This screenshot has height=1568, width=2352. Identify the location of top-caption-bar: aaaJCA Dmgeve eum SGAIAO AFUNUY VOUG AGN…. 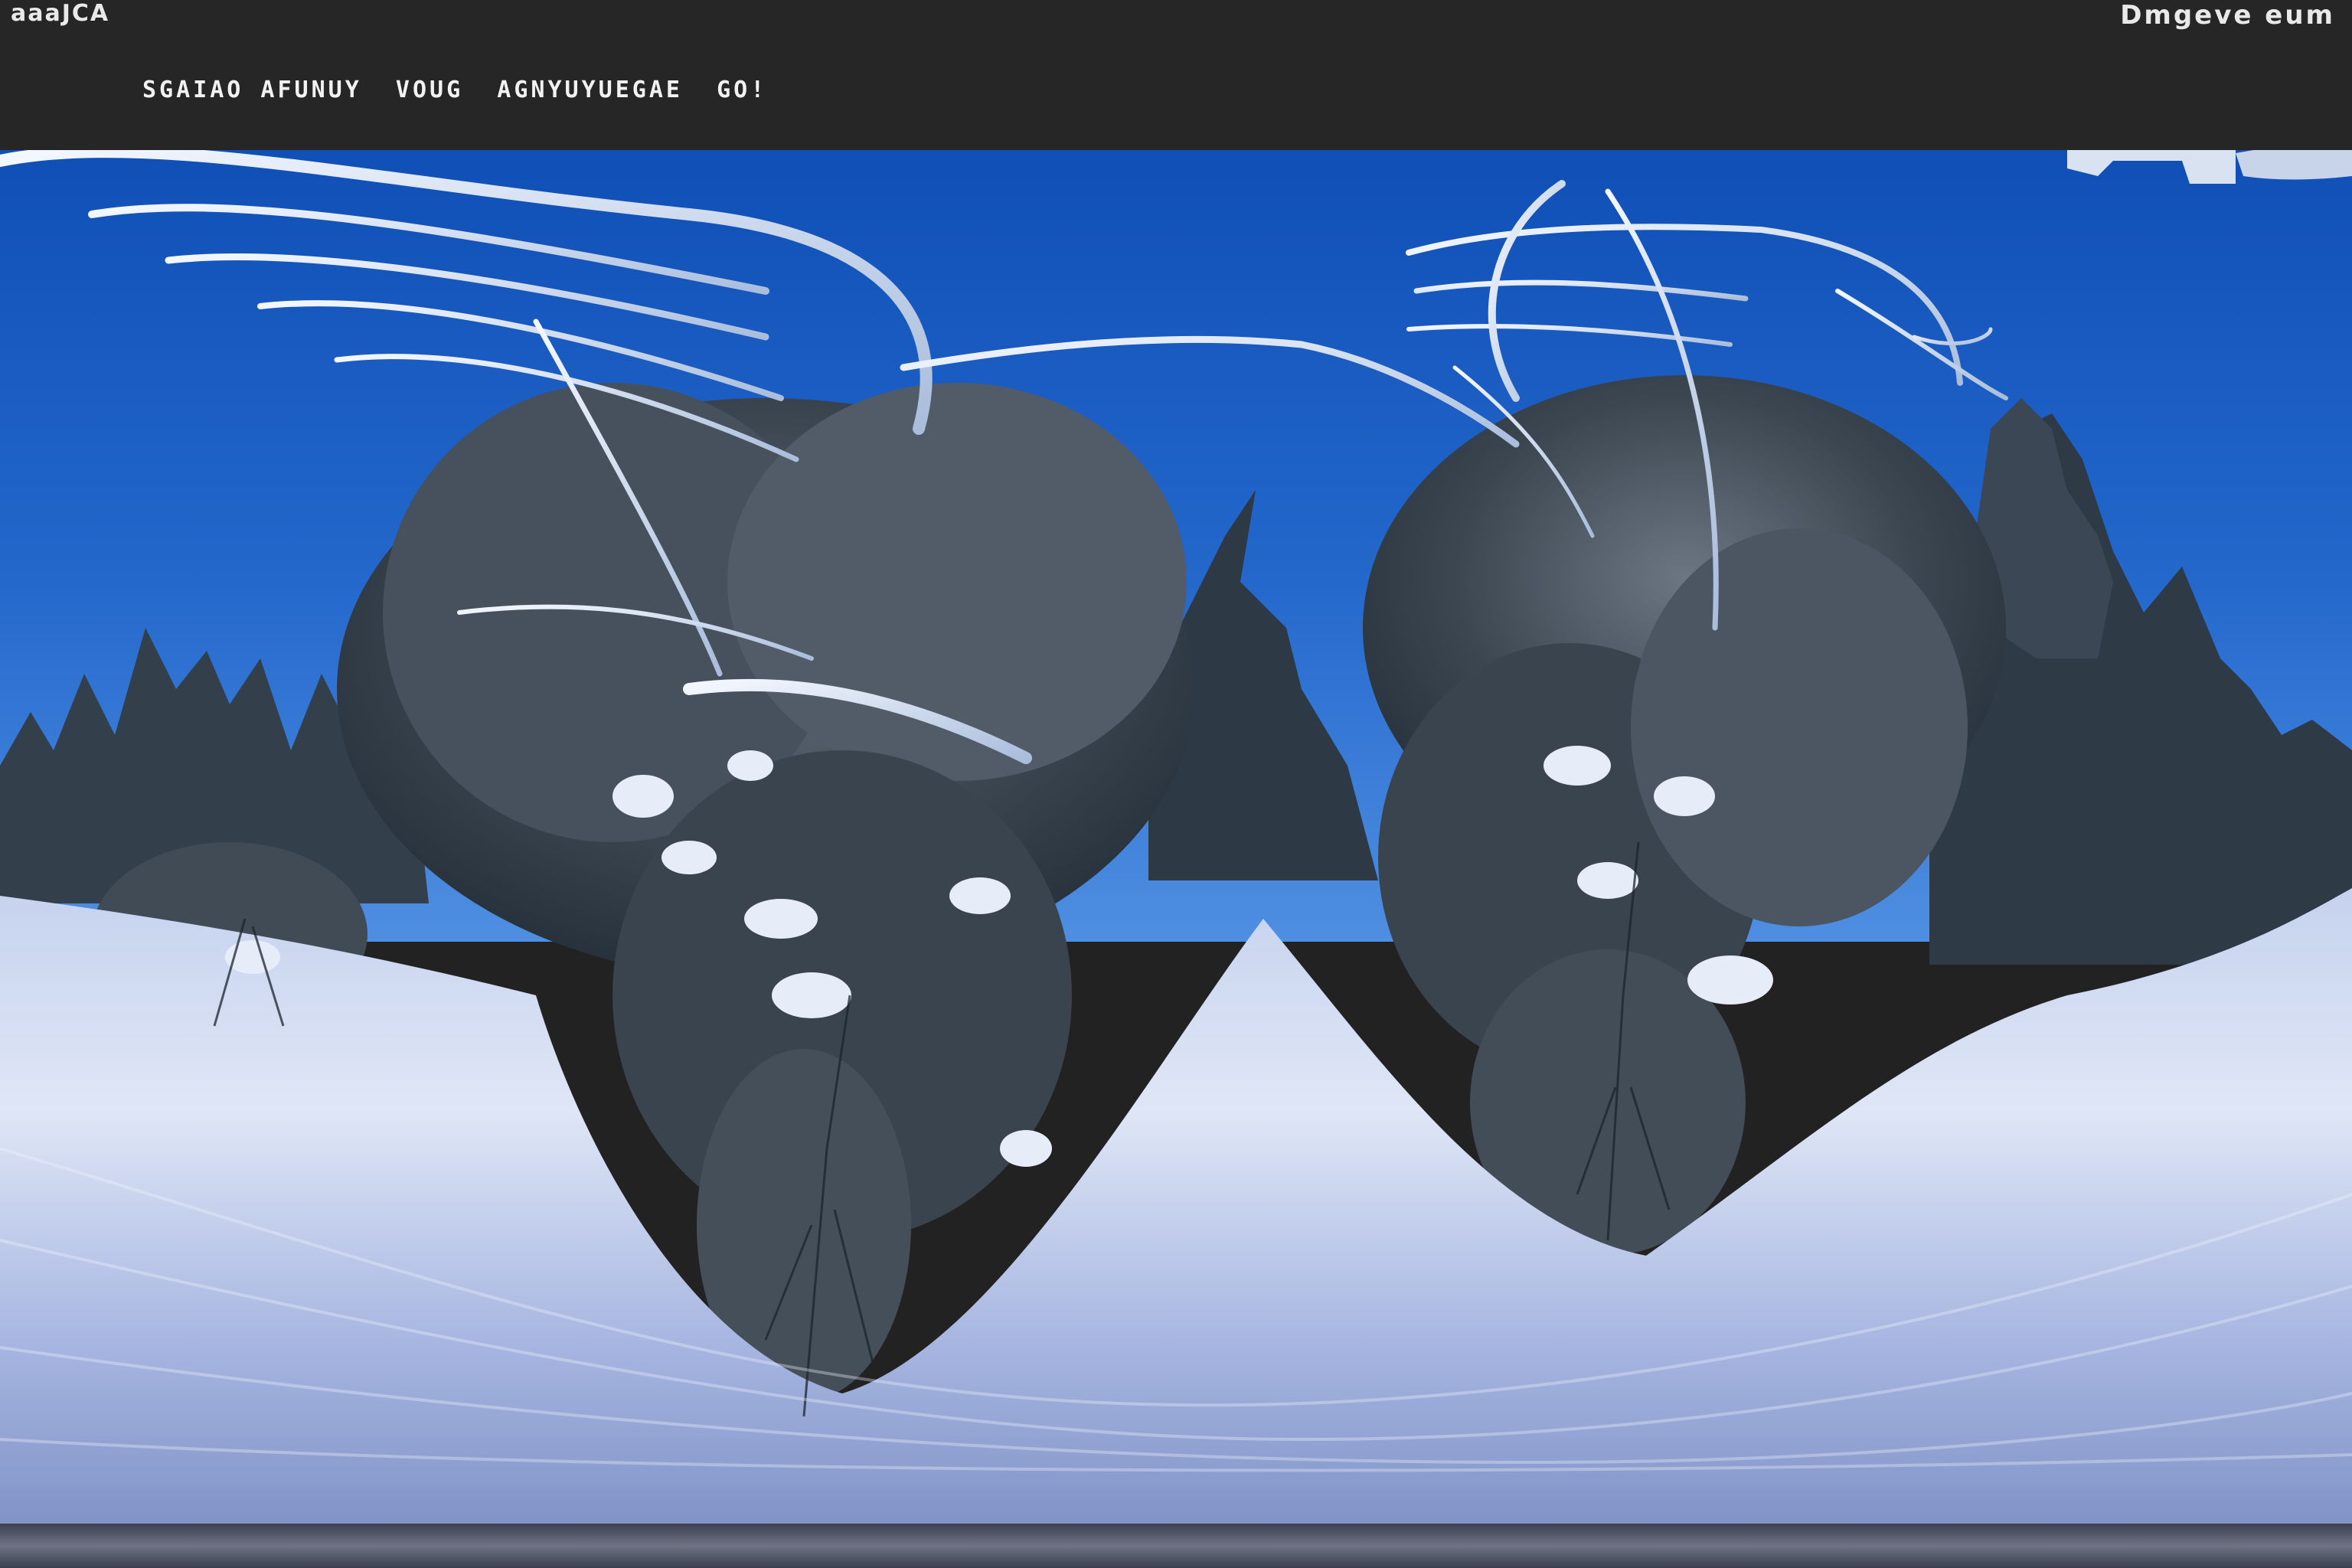
(1176, 75).